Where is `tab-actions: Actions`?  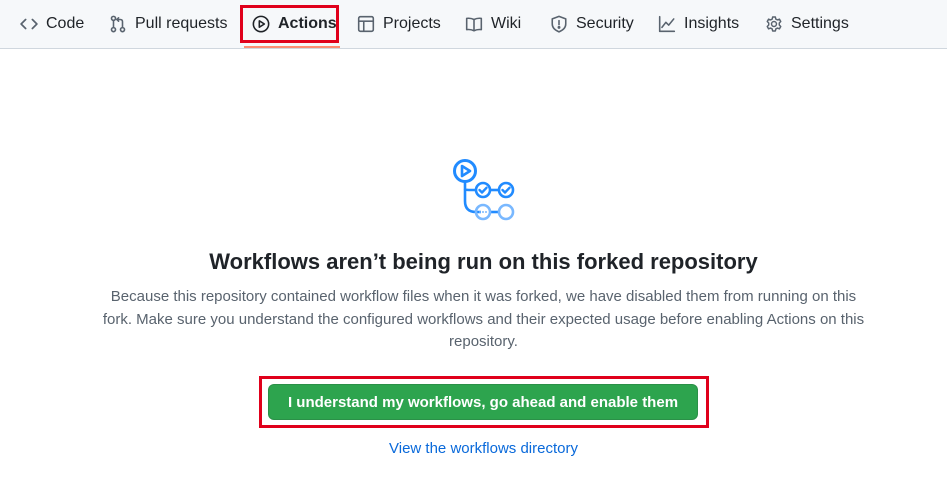
tab-actions: Actions is located at coordinates (294, 24).